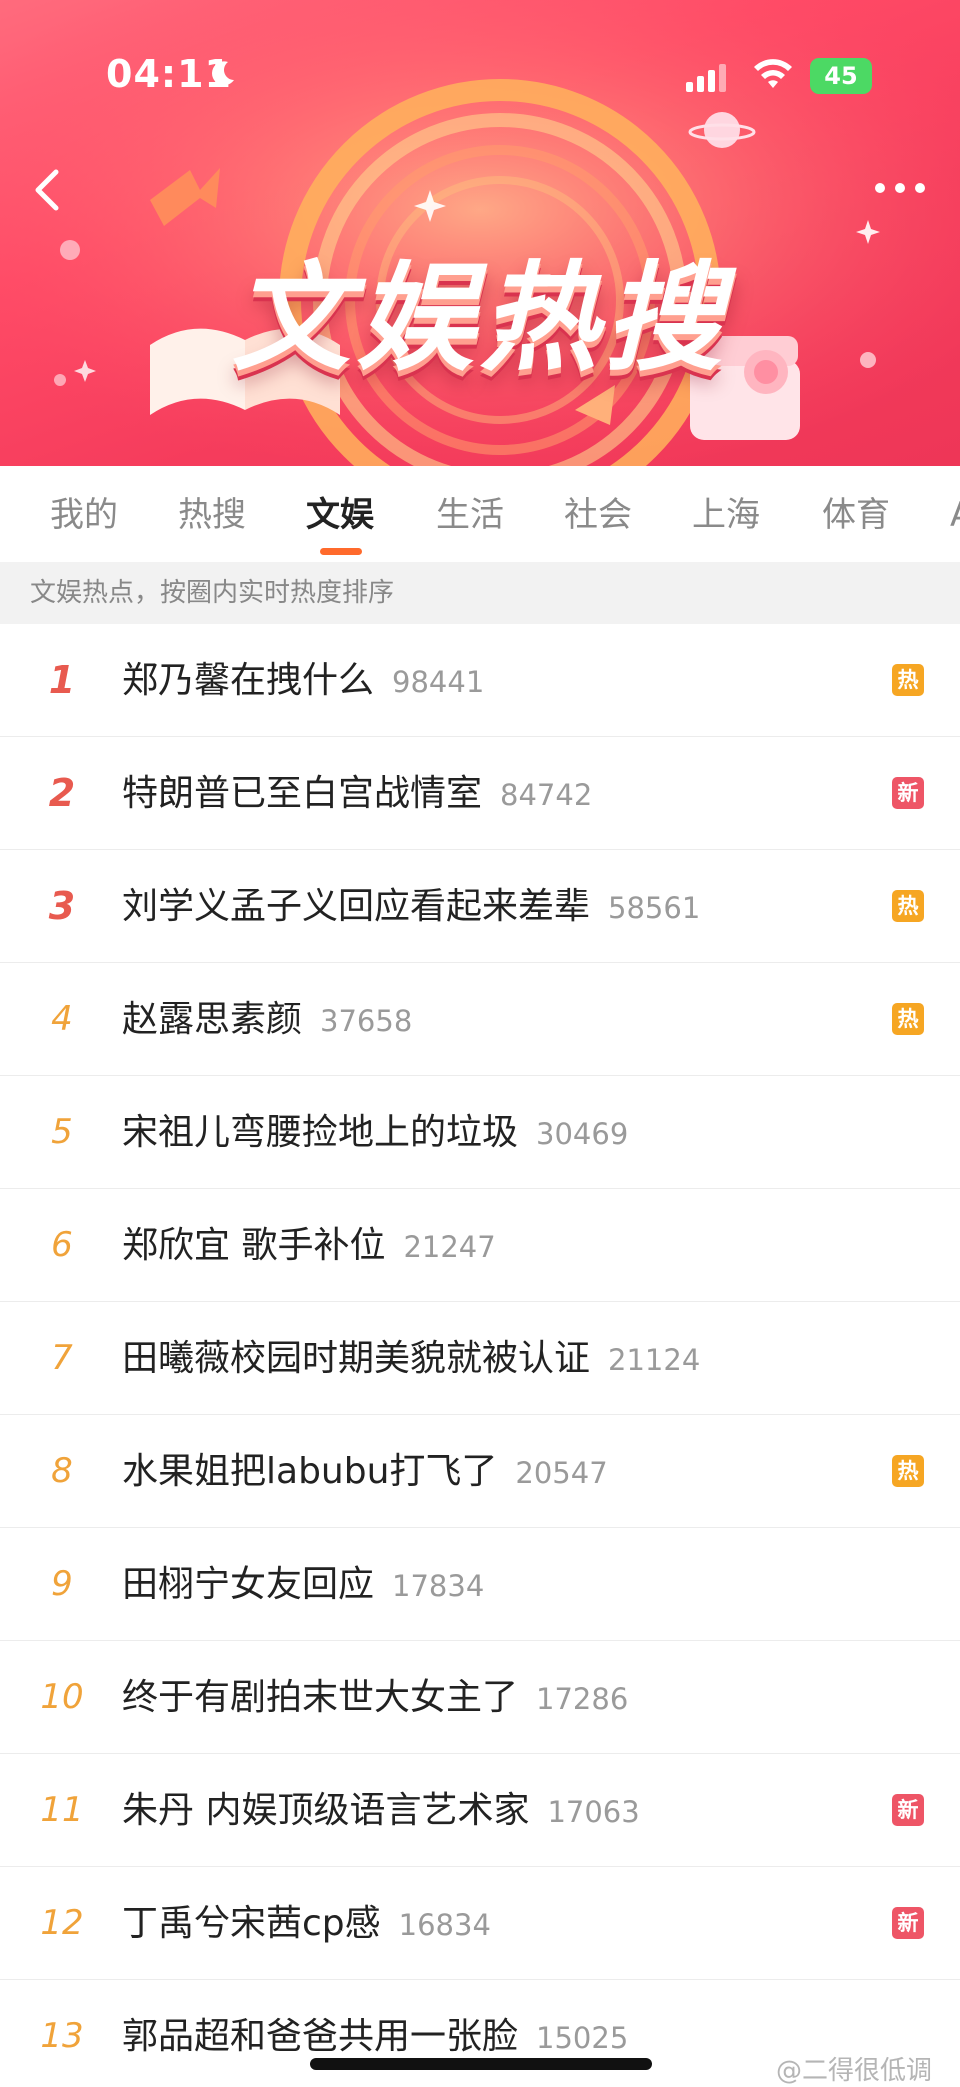 The width and height of the screenshot is (960, 2087). I want to click on tab-overflow: A, so click(955, 515).